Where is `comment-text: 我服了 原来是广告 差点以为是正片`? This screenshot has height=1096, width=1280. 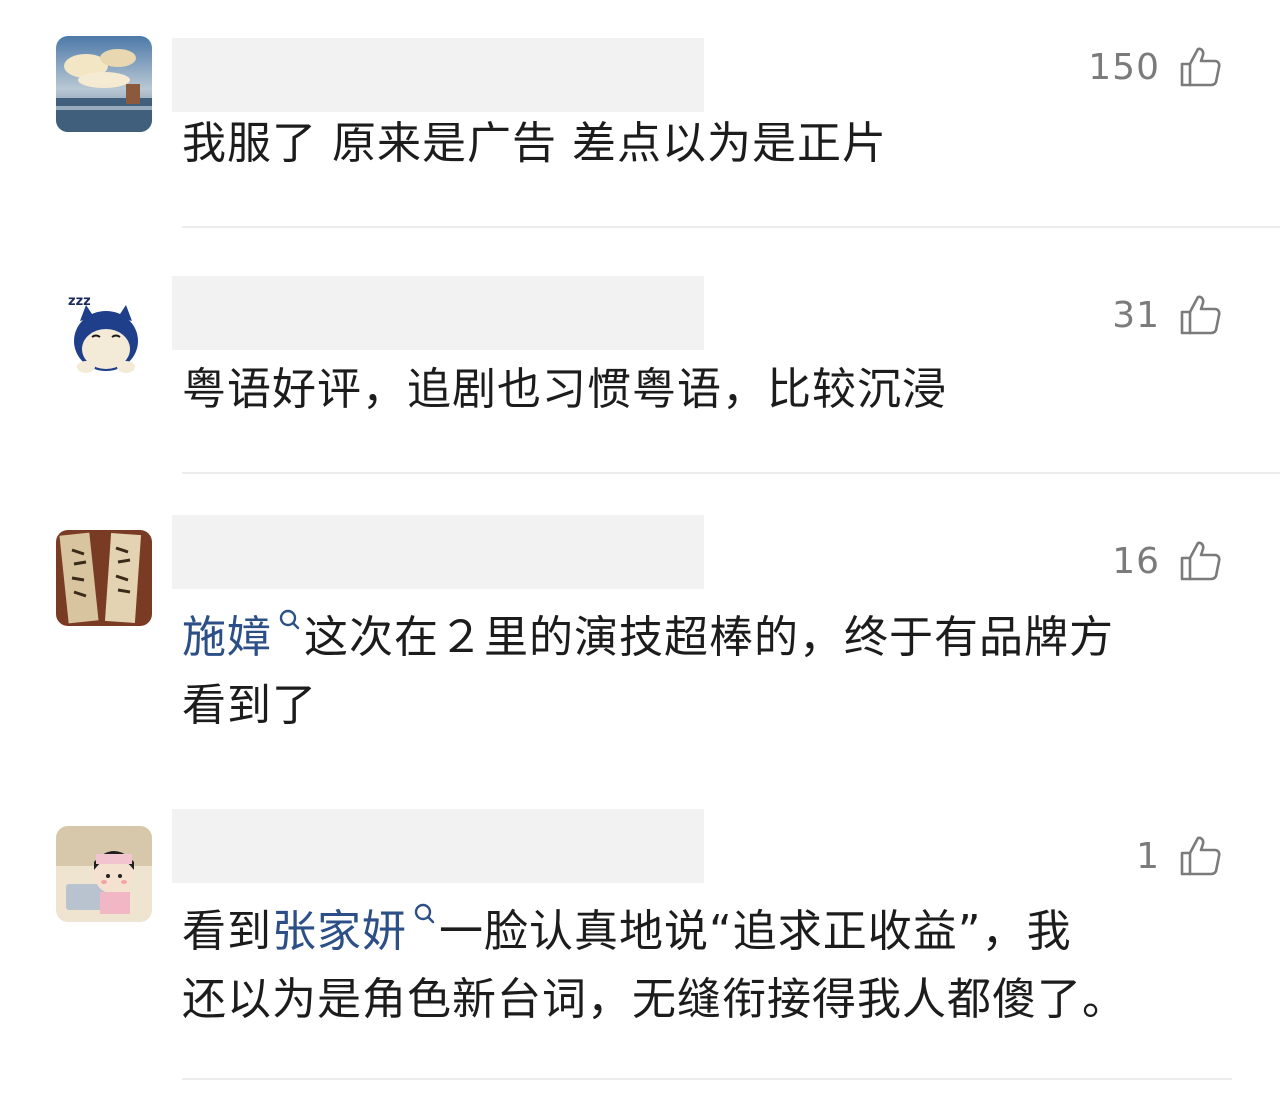 comment-text: 我服了 原来是广告 差点以为是正片 is located at coordinates (707, 144).